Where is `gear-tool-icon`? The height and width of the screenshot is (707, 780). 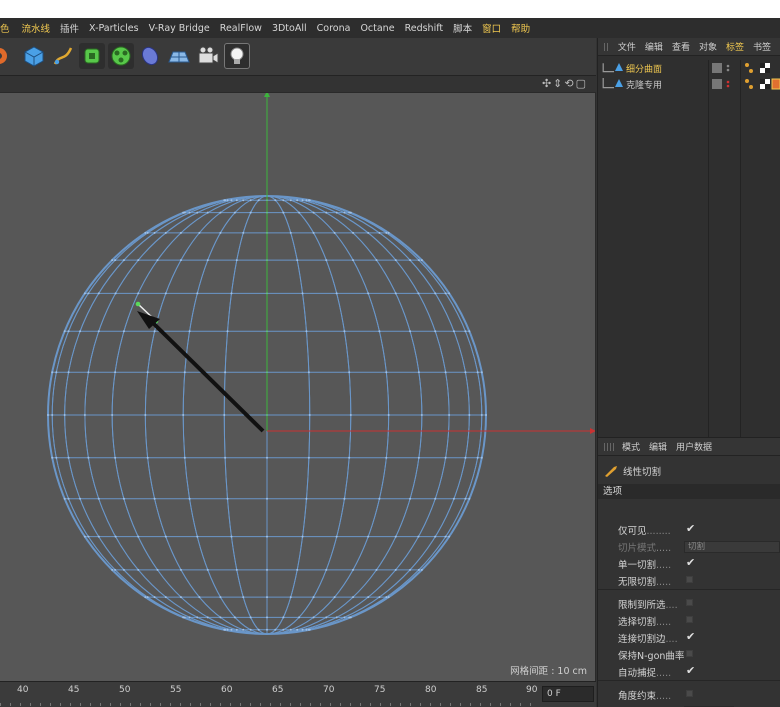 gear-tool-icon is located at coordinates (6, 56).